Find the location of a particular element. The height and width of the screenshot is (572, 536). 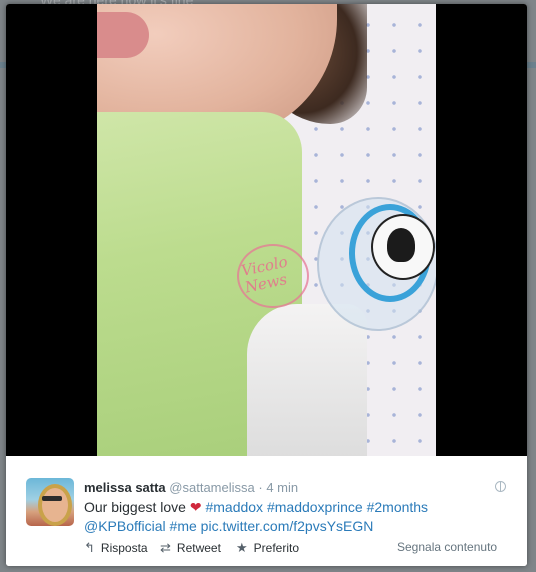

reply-button: ↰ Risposta is located at coordinates (116, 548).